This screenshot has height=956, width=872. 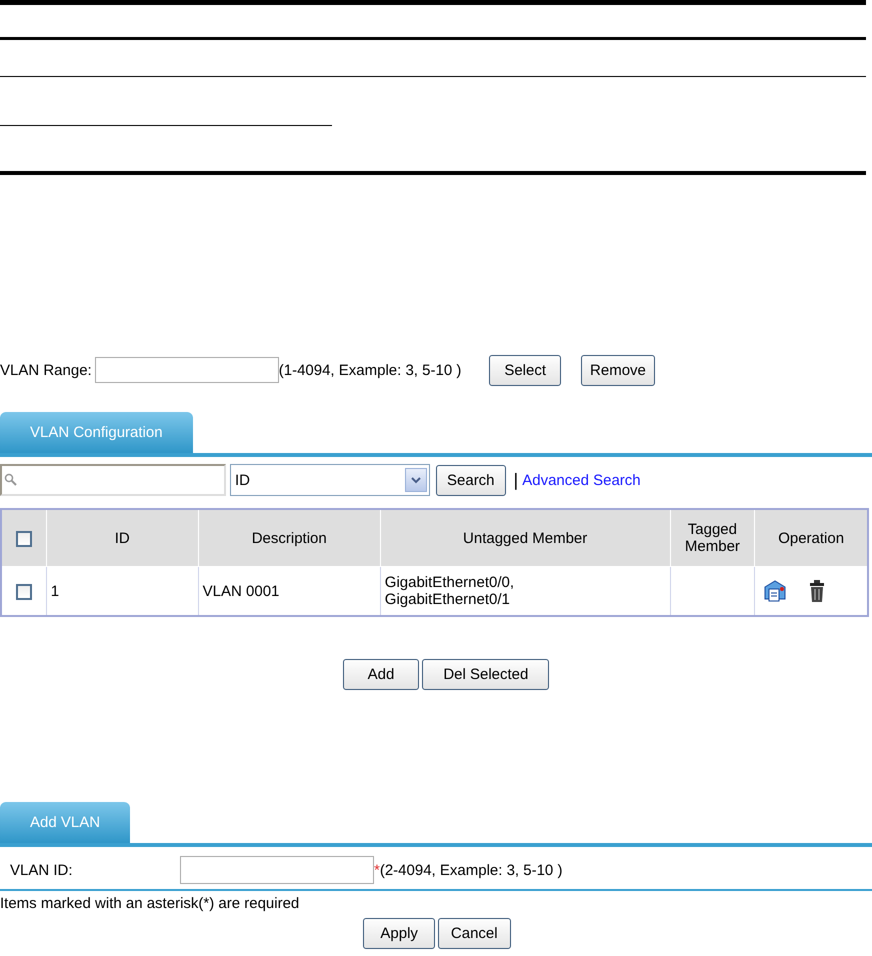 I want to click on action-button: Del Selected, so click(x=486, y=674).